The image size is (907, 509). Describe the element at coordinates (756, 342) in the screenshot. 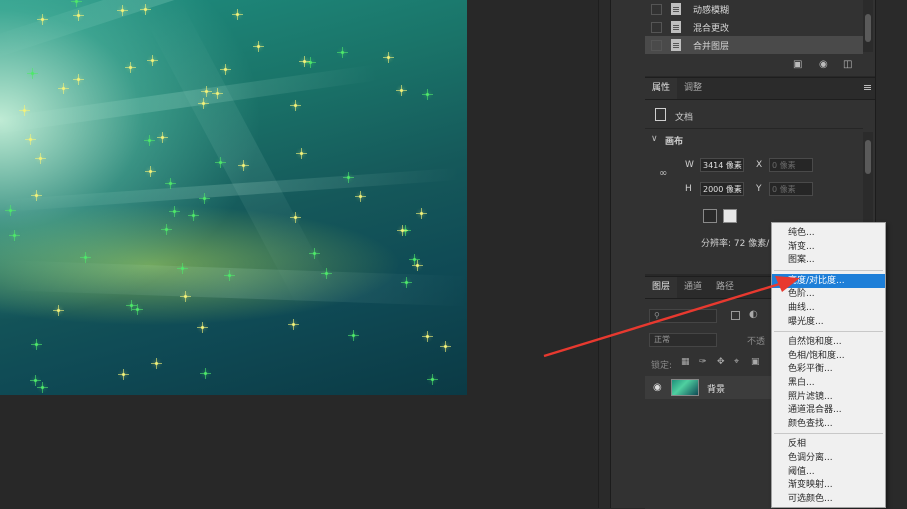

I see `opacity-label: 不透` at that location.